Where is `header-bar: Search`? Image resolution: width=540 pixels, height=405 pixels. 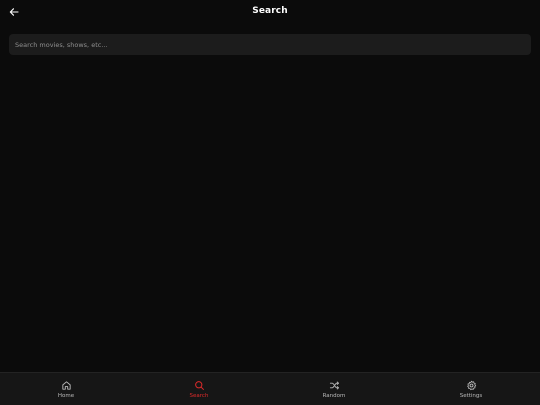 header-bar: Search is located at coordinates (270, 13).